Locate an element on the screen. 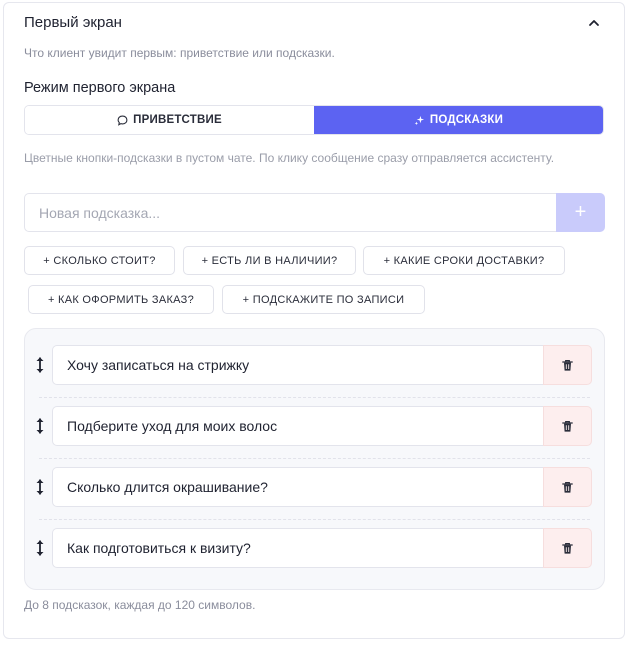  hint-text-field: Хочу записаться на стрижку is located at coordinates (297, 365).